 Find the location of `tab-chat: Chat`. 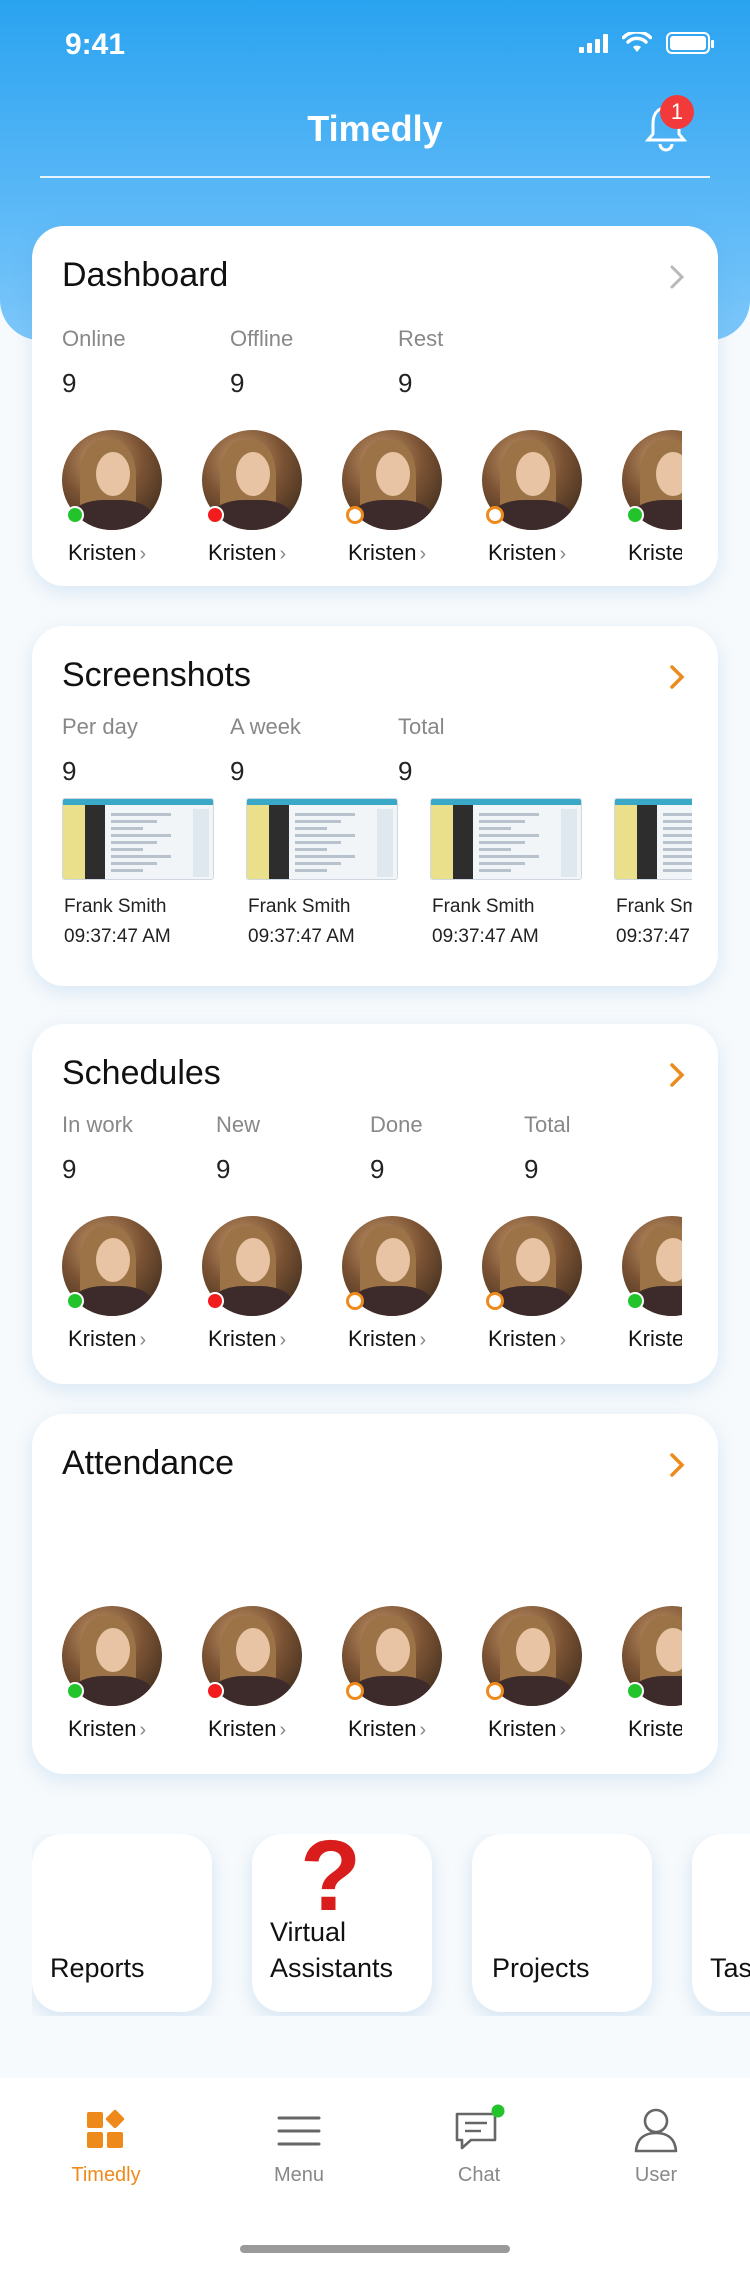

tab-chat: Chat is located at coordinates (479, 2145).